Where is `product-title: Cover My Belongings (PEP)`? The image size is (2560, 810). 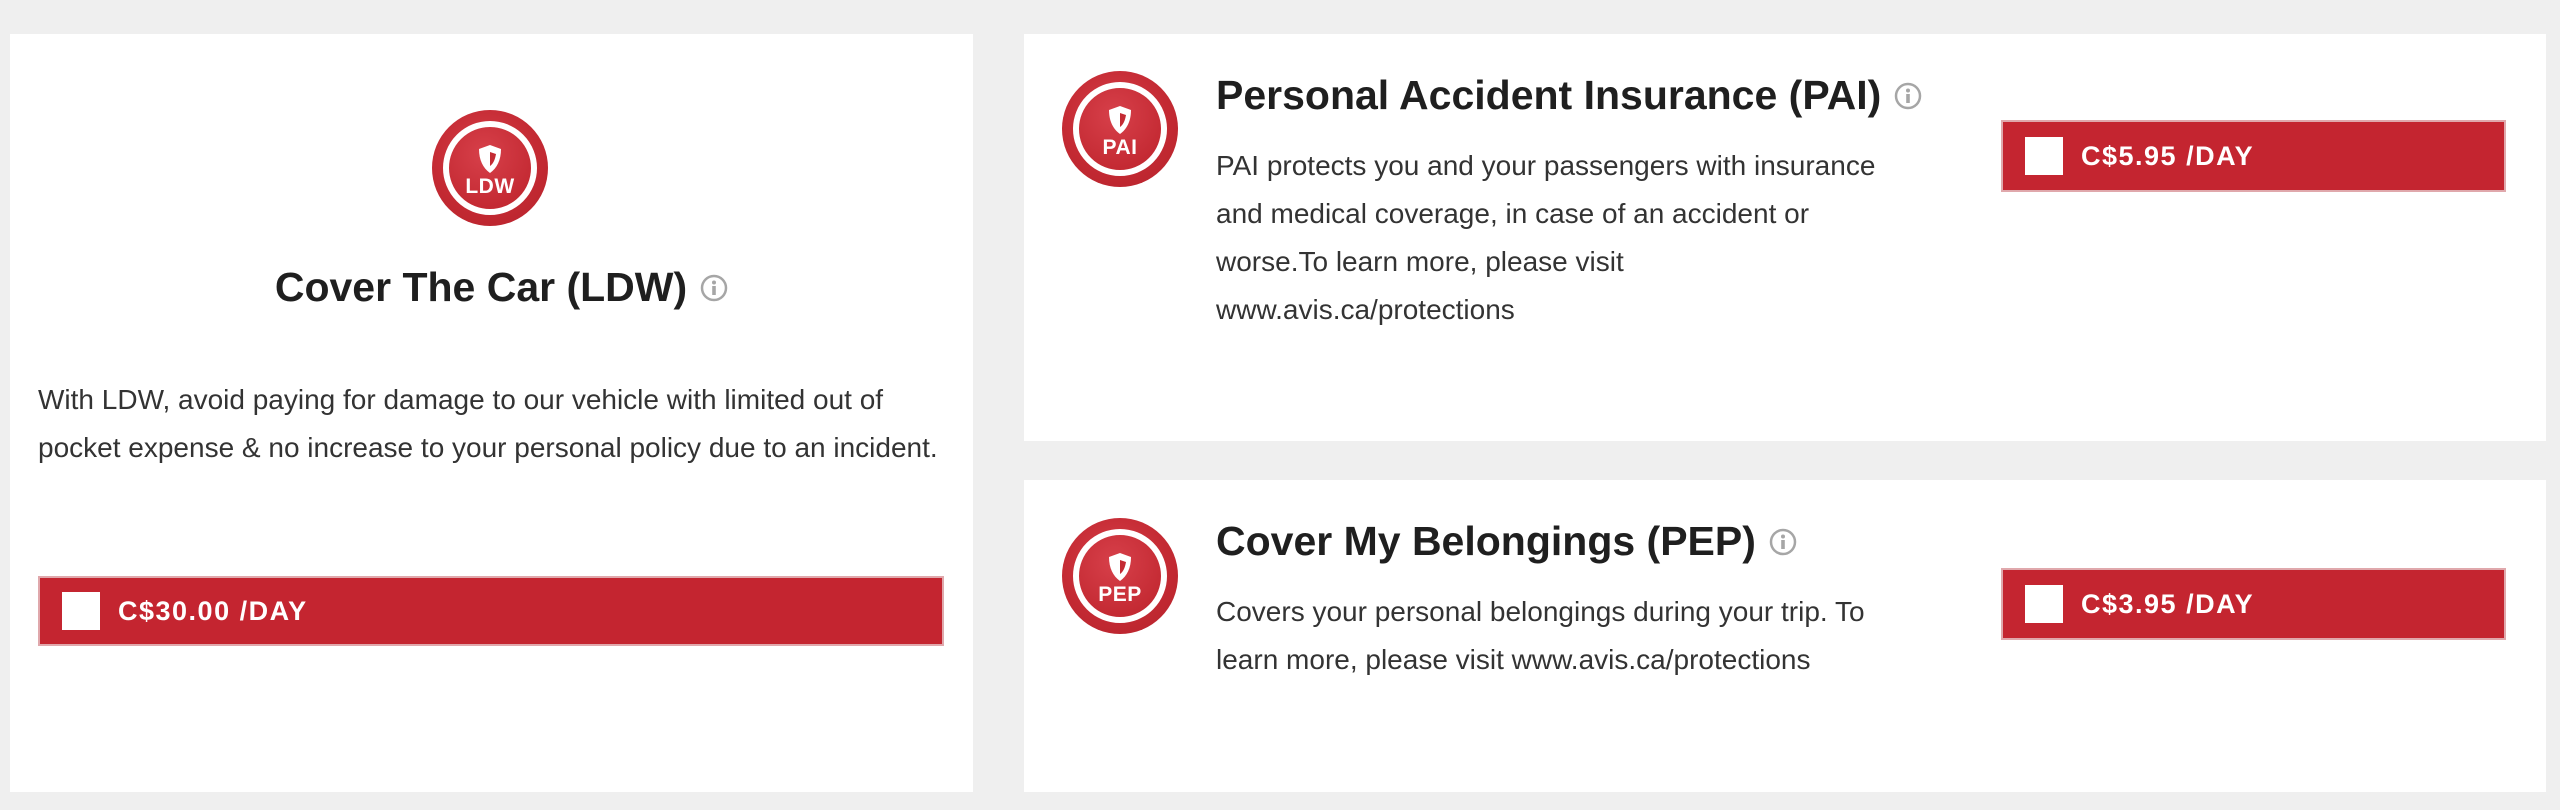
product-title: Cover My Belongings (PEP) is located at coordinates (1507, 541).